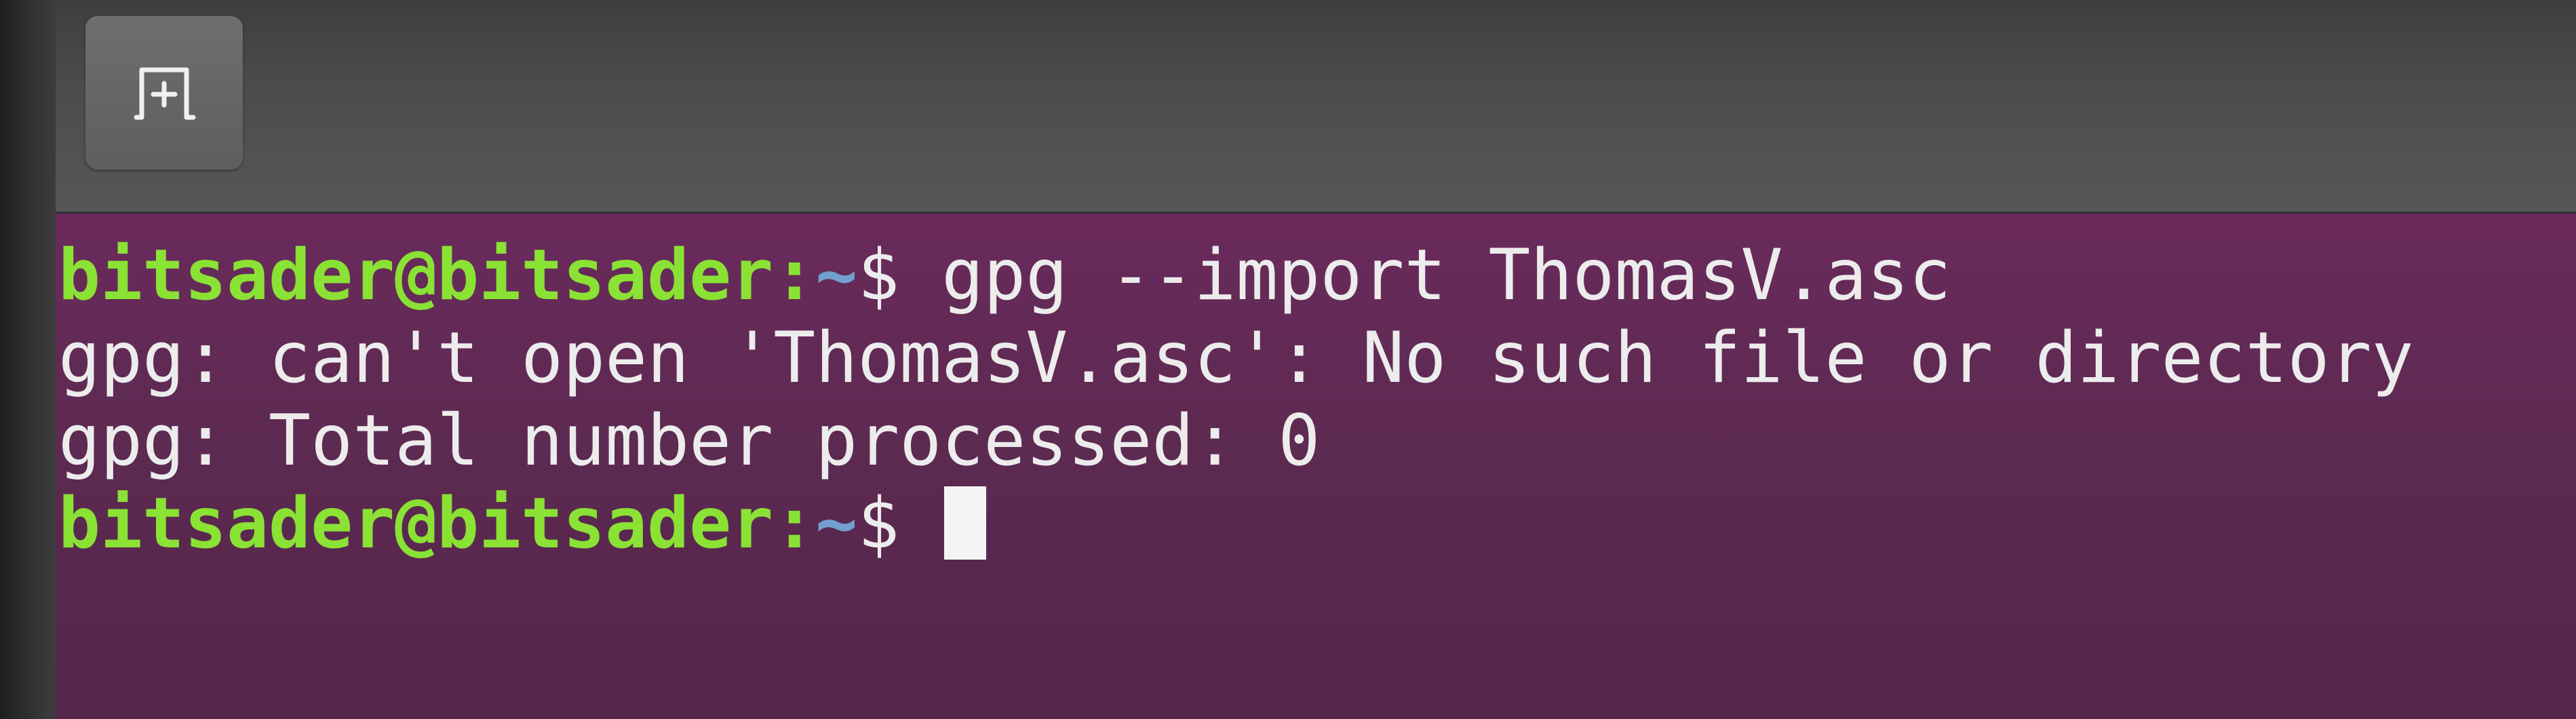  I want to click on command-text: gpg --import ThomasV.asc, so click(1446, 276).